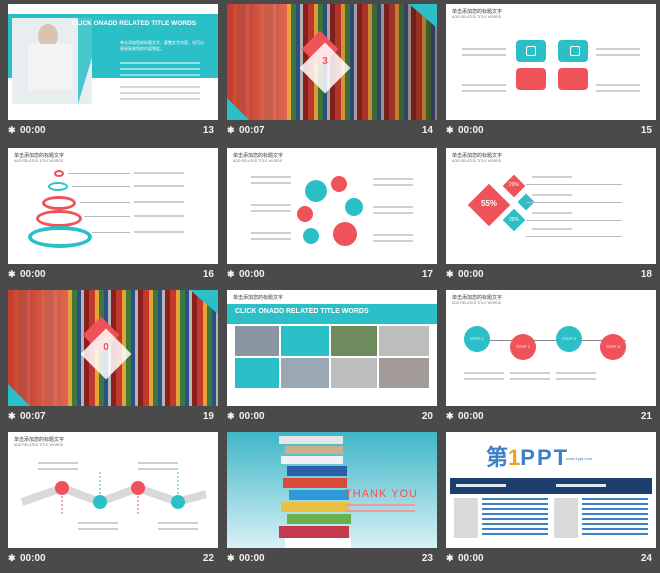 This screenshot has height=573, width=660. I want to click on thank-you-text: THANK YOU, so click(381, 494).